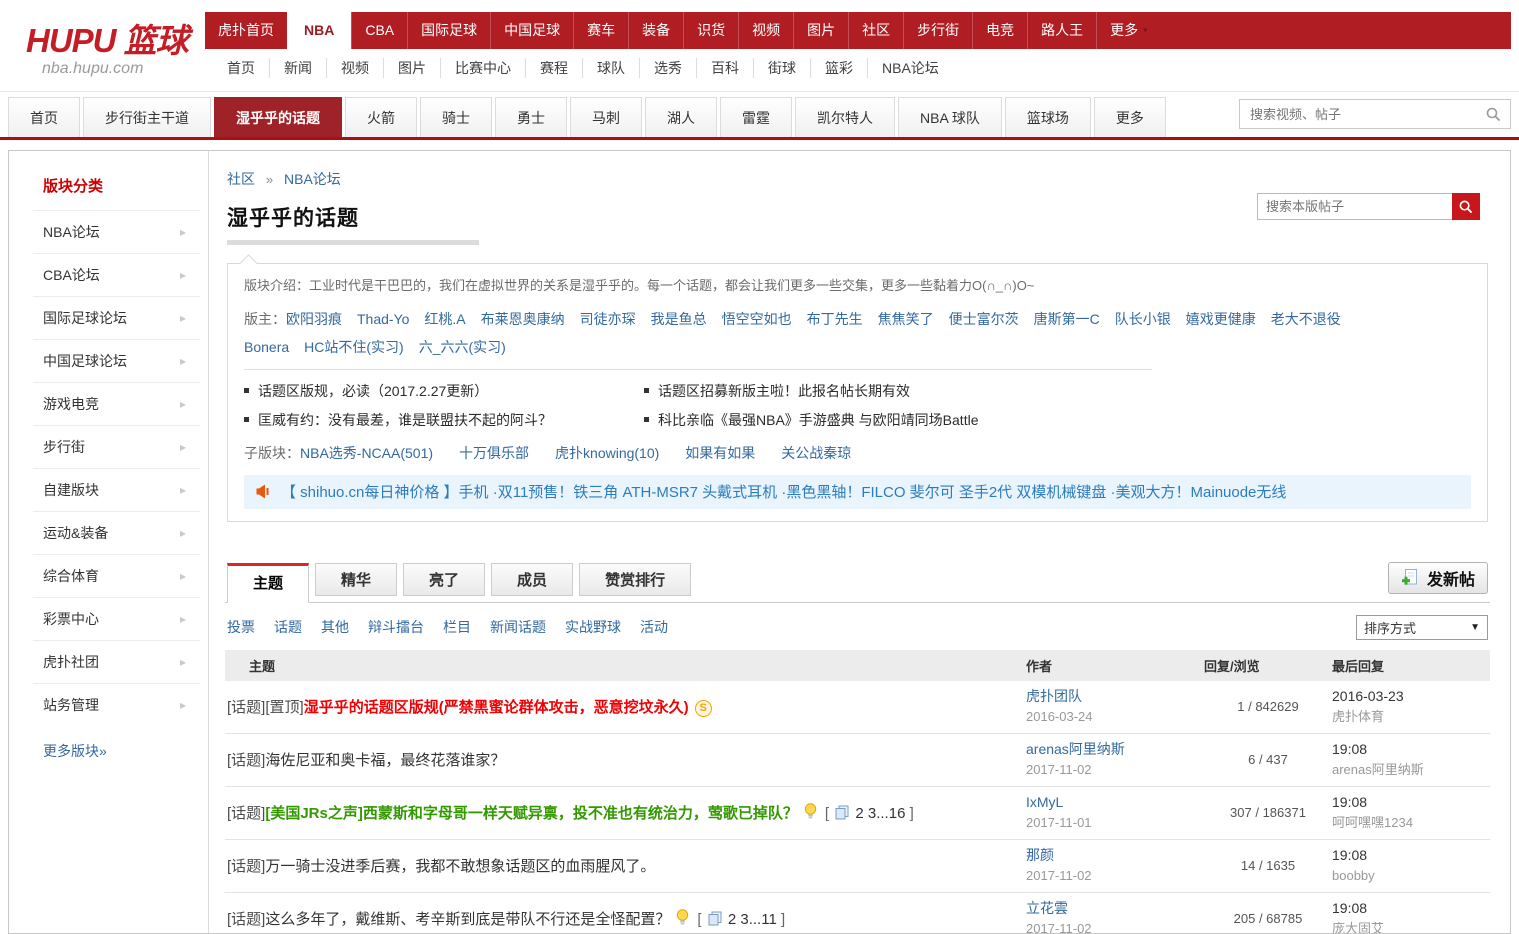  Describe the element at coordinates (950, 117) in the screenshot. I see `board-nav-item-10: NBA 球队` at that location.